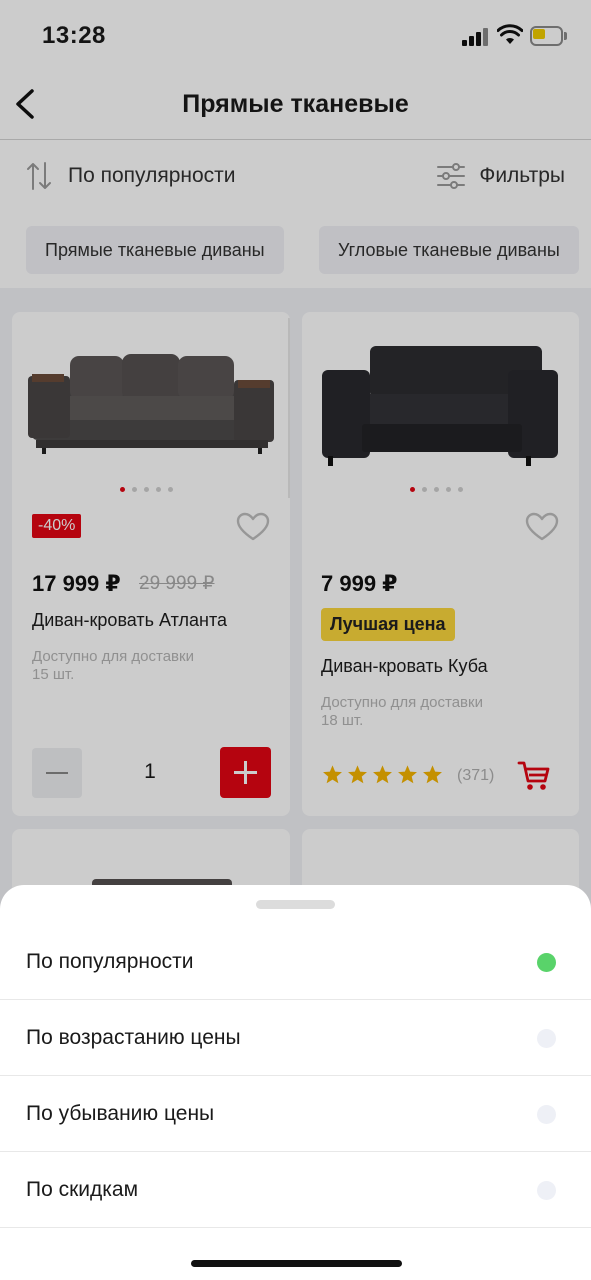 Image resolution: width=591 pixels, height=1280 pixels. What do you see at coordinates (295, 1038) in the screenshot?
I see `sort-option-price-asc: По возрастанию цены` at bounding box center [295, 1038].